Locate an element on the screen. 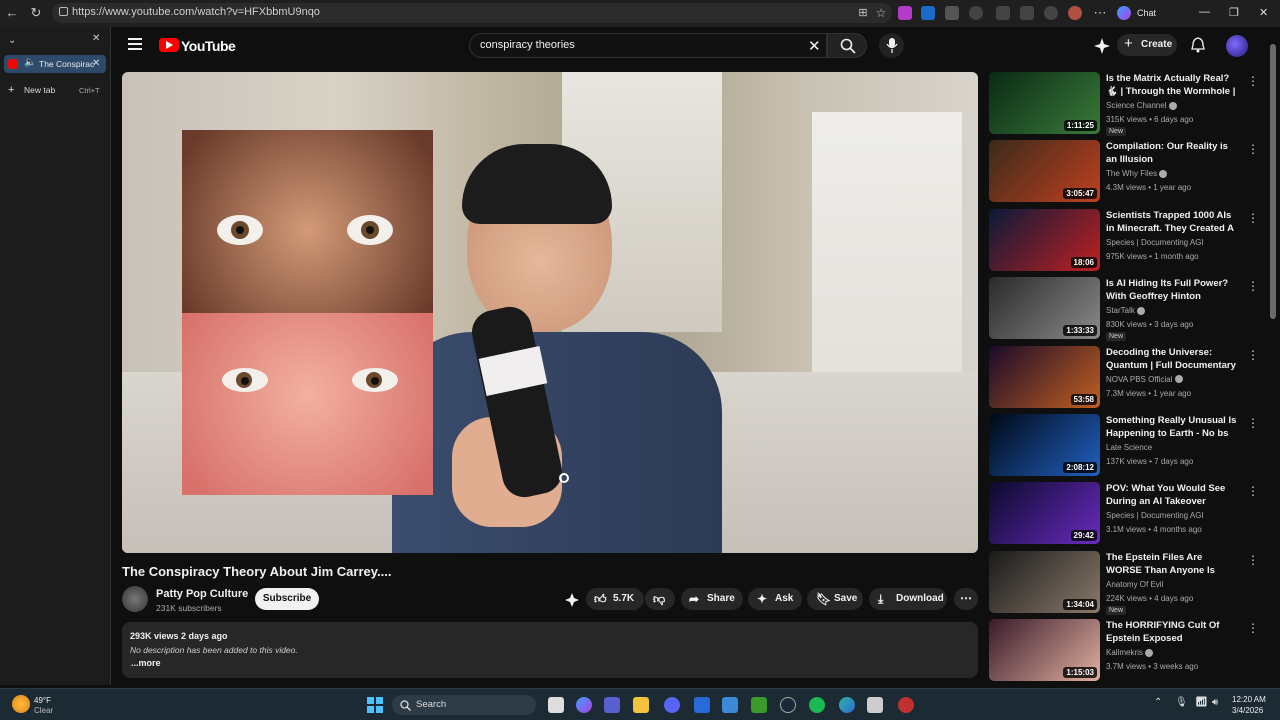  chevron-up-icon: ⌃ is located at coordinates (1158, 702).